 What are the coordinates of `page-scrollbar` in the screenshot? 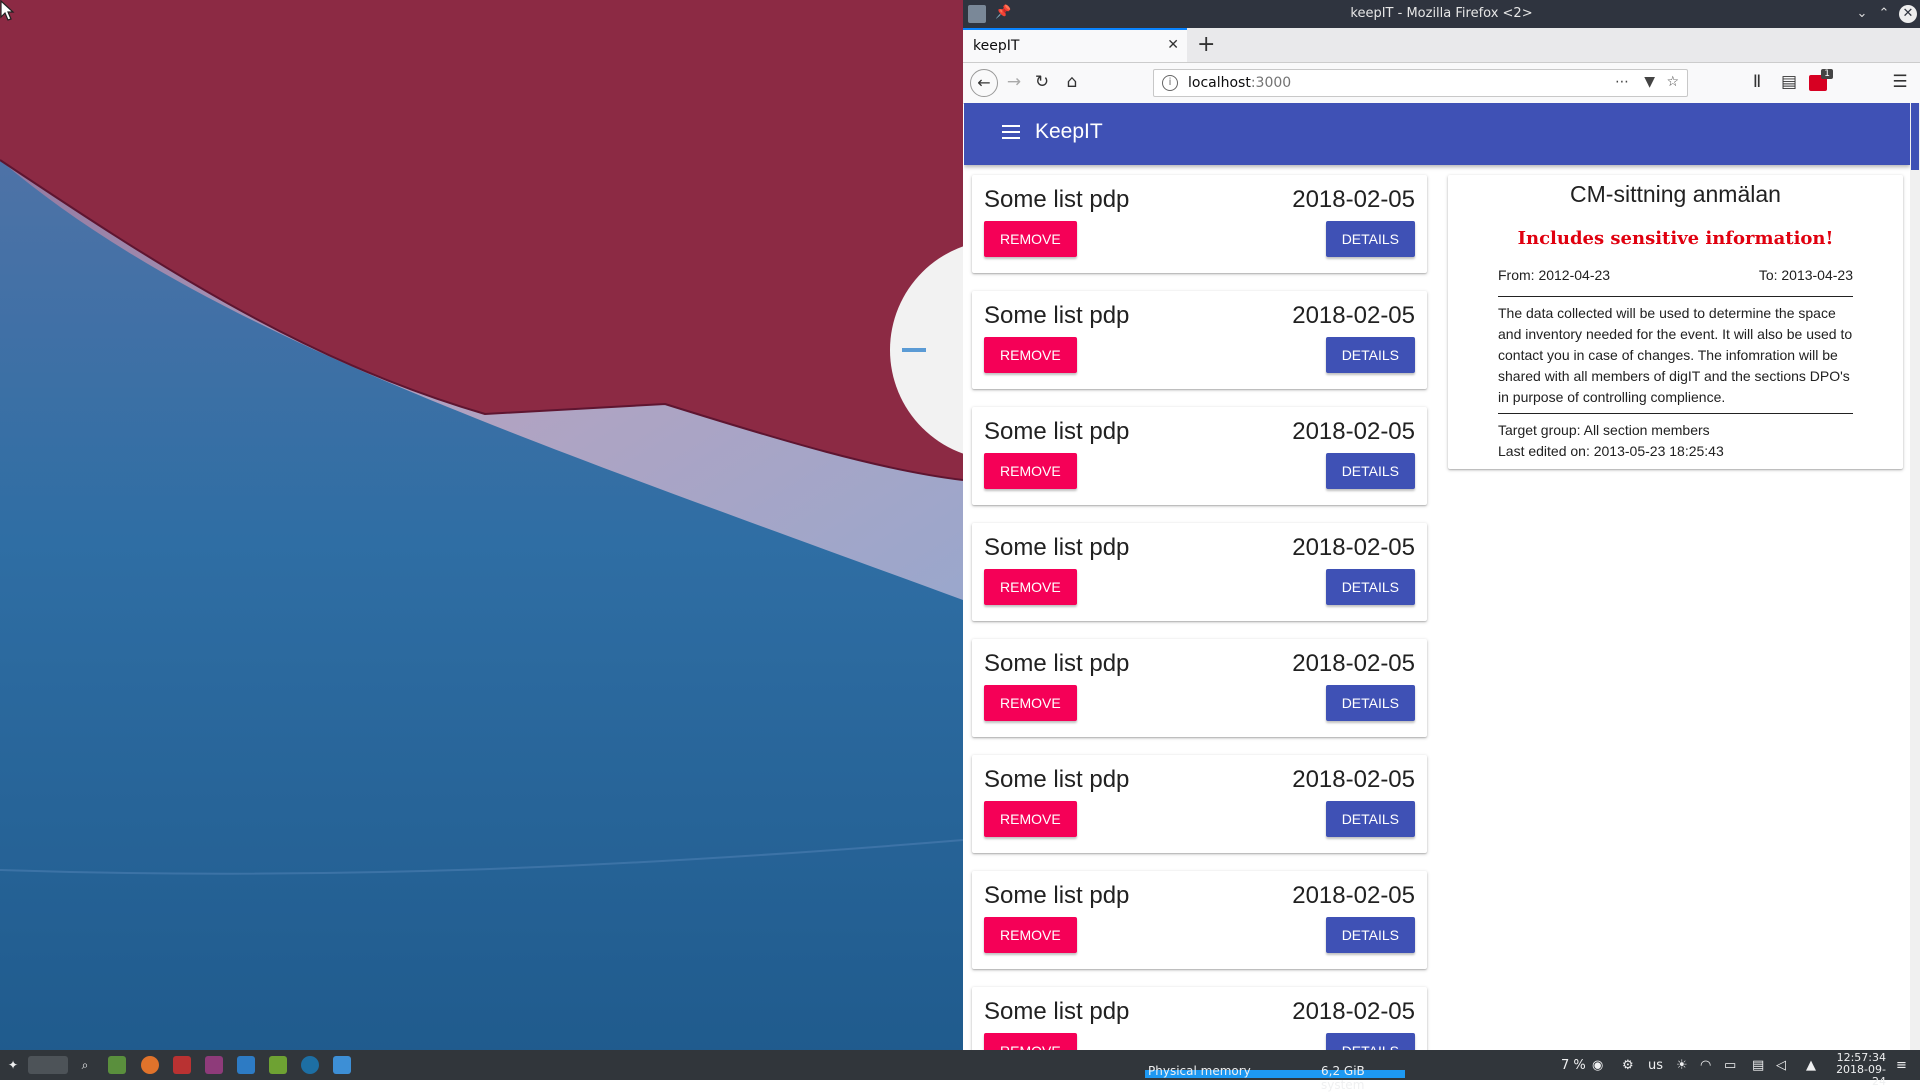 It's located at (1915, 576).